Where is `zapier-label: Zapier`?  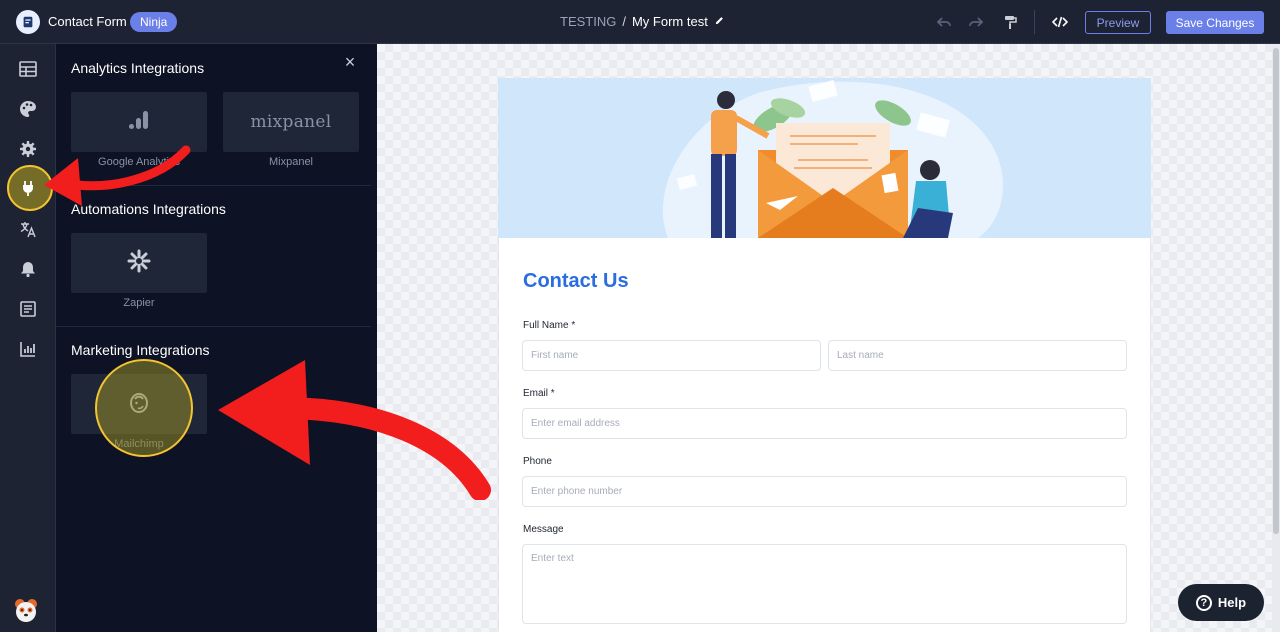 zapier-label: Zapier is located at coordinates (139, 303).